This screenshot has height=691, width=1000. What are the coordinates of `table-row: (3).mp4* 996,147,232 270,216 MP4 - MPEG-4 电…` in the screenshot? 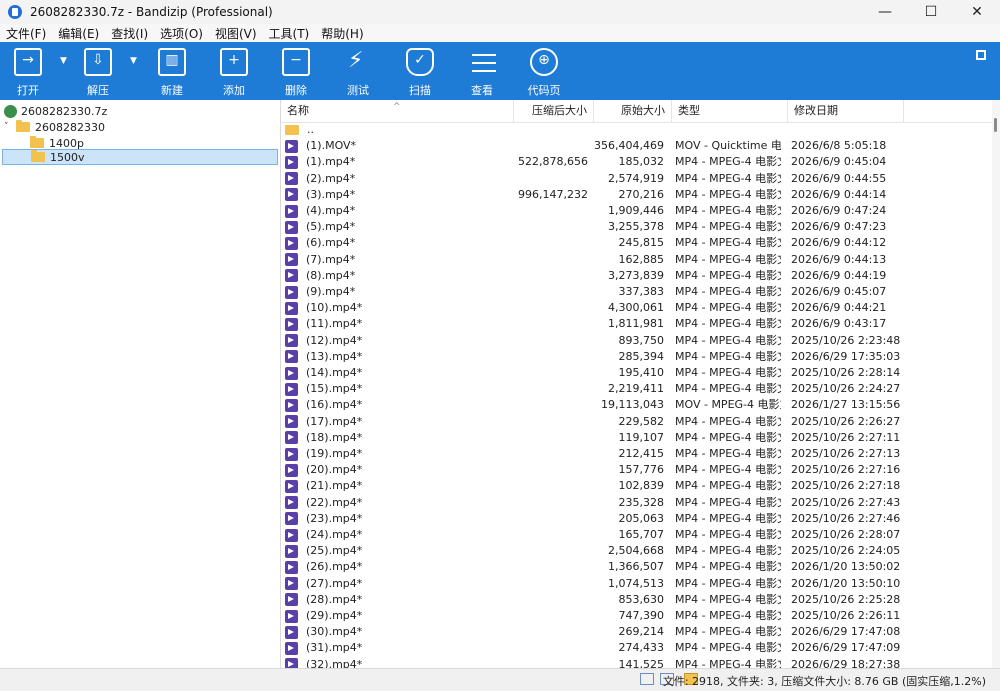 It's located at (636, 195).